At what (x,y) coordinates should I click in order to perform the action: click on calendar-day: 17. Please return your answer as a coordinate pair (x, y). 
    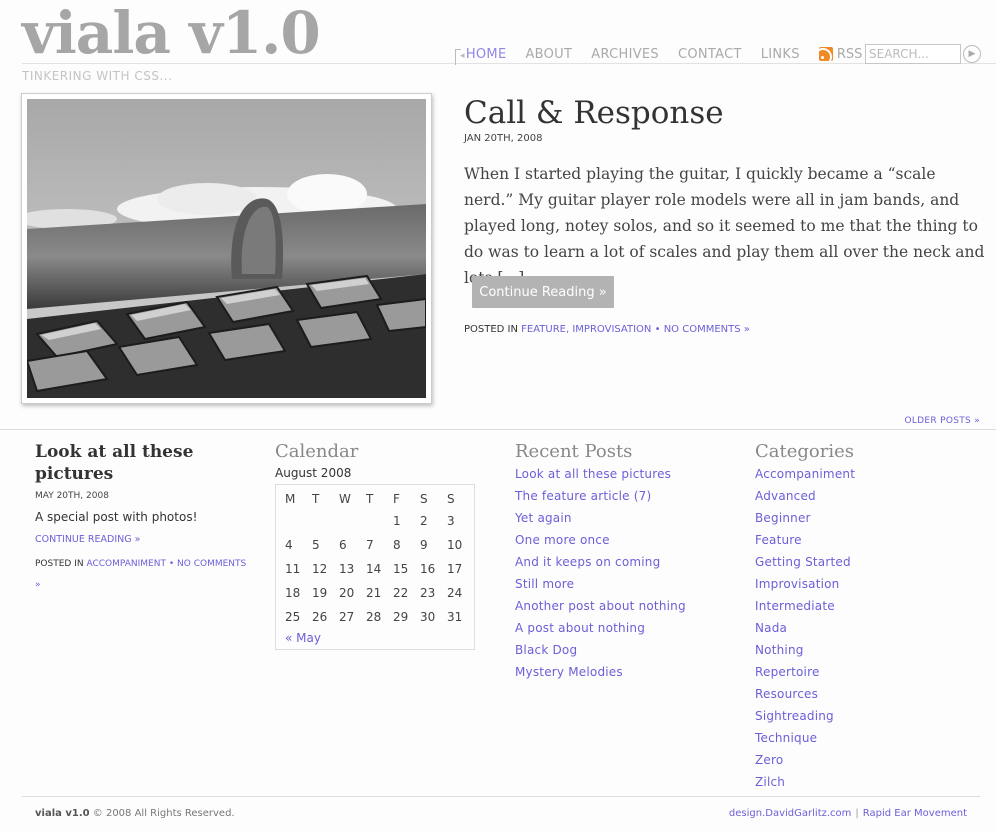
    Looking at the image, I should click on (455, 569).